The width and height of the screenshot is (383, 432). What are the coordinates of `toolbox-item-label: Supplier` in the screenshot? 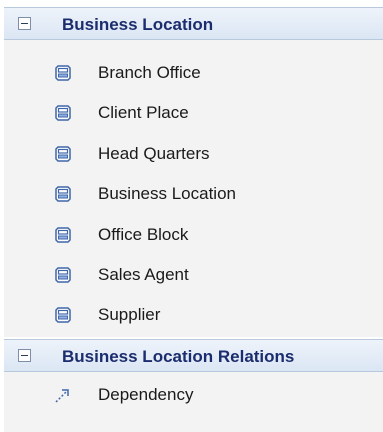 It's located at (129, 314).